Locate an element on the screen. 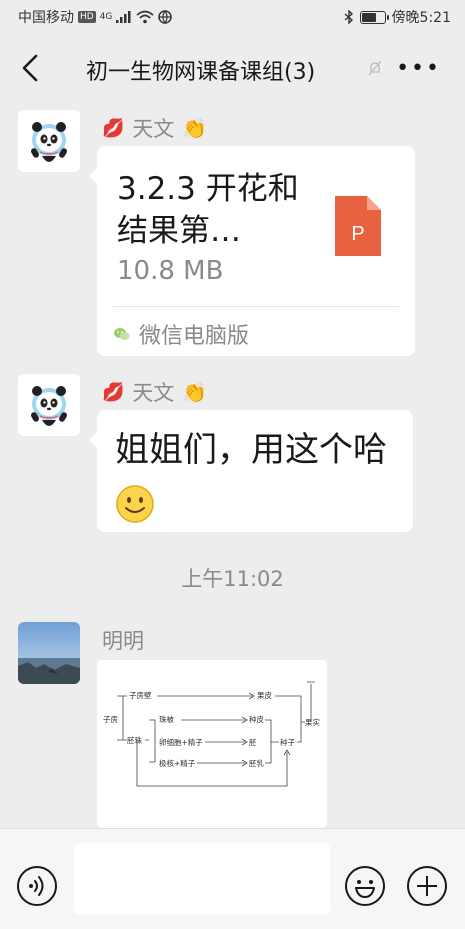  text-message-bubble: 姐姐们，用这个哈 is located at coordinates (251, 471).